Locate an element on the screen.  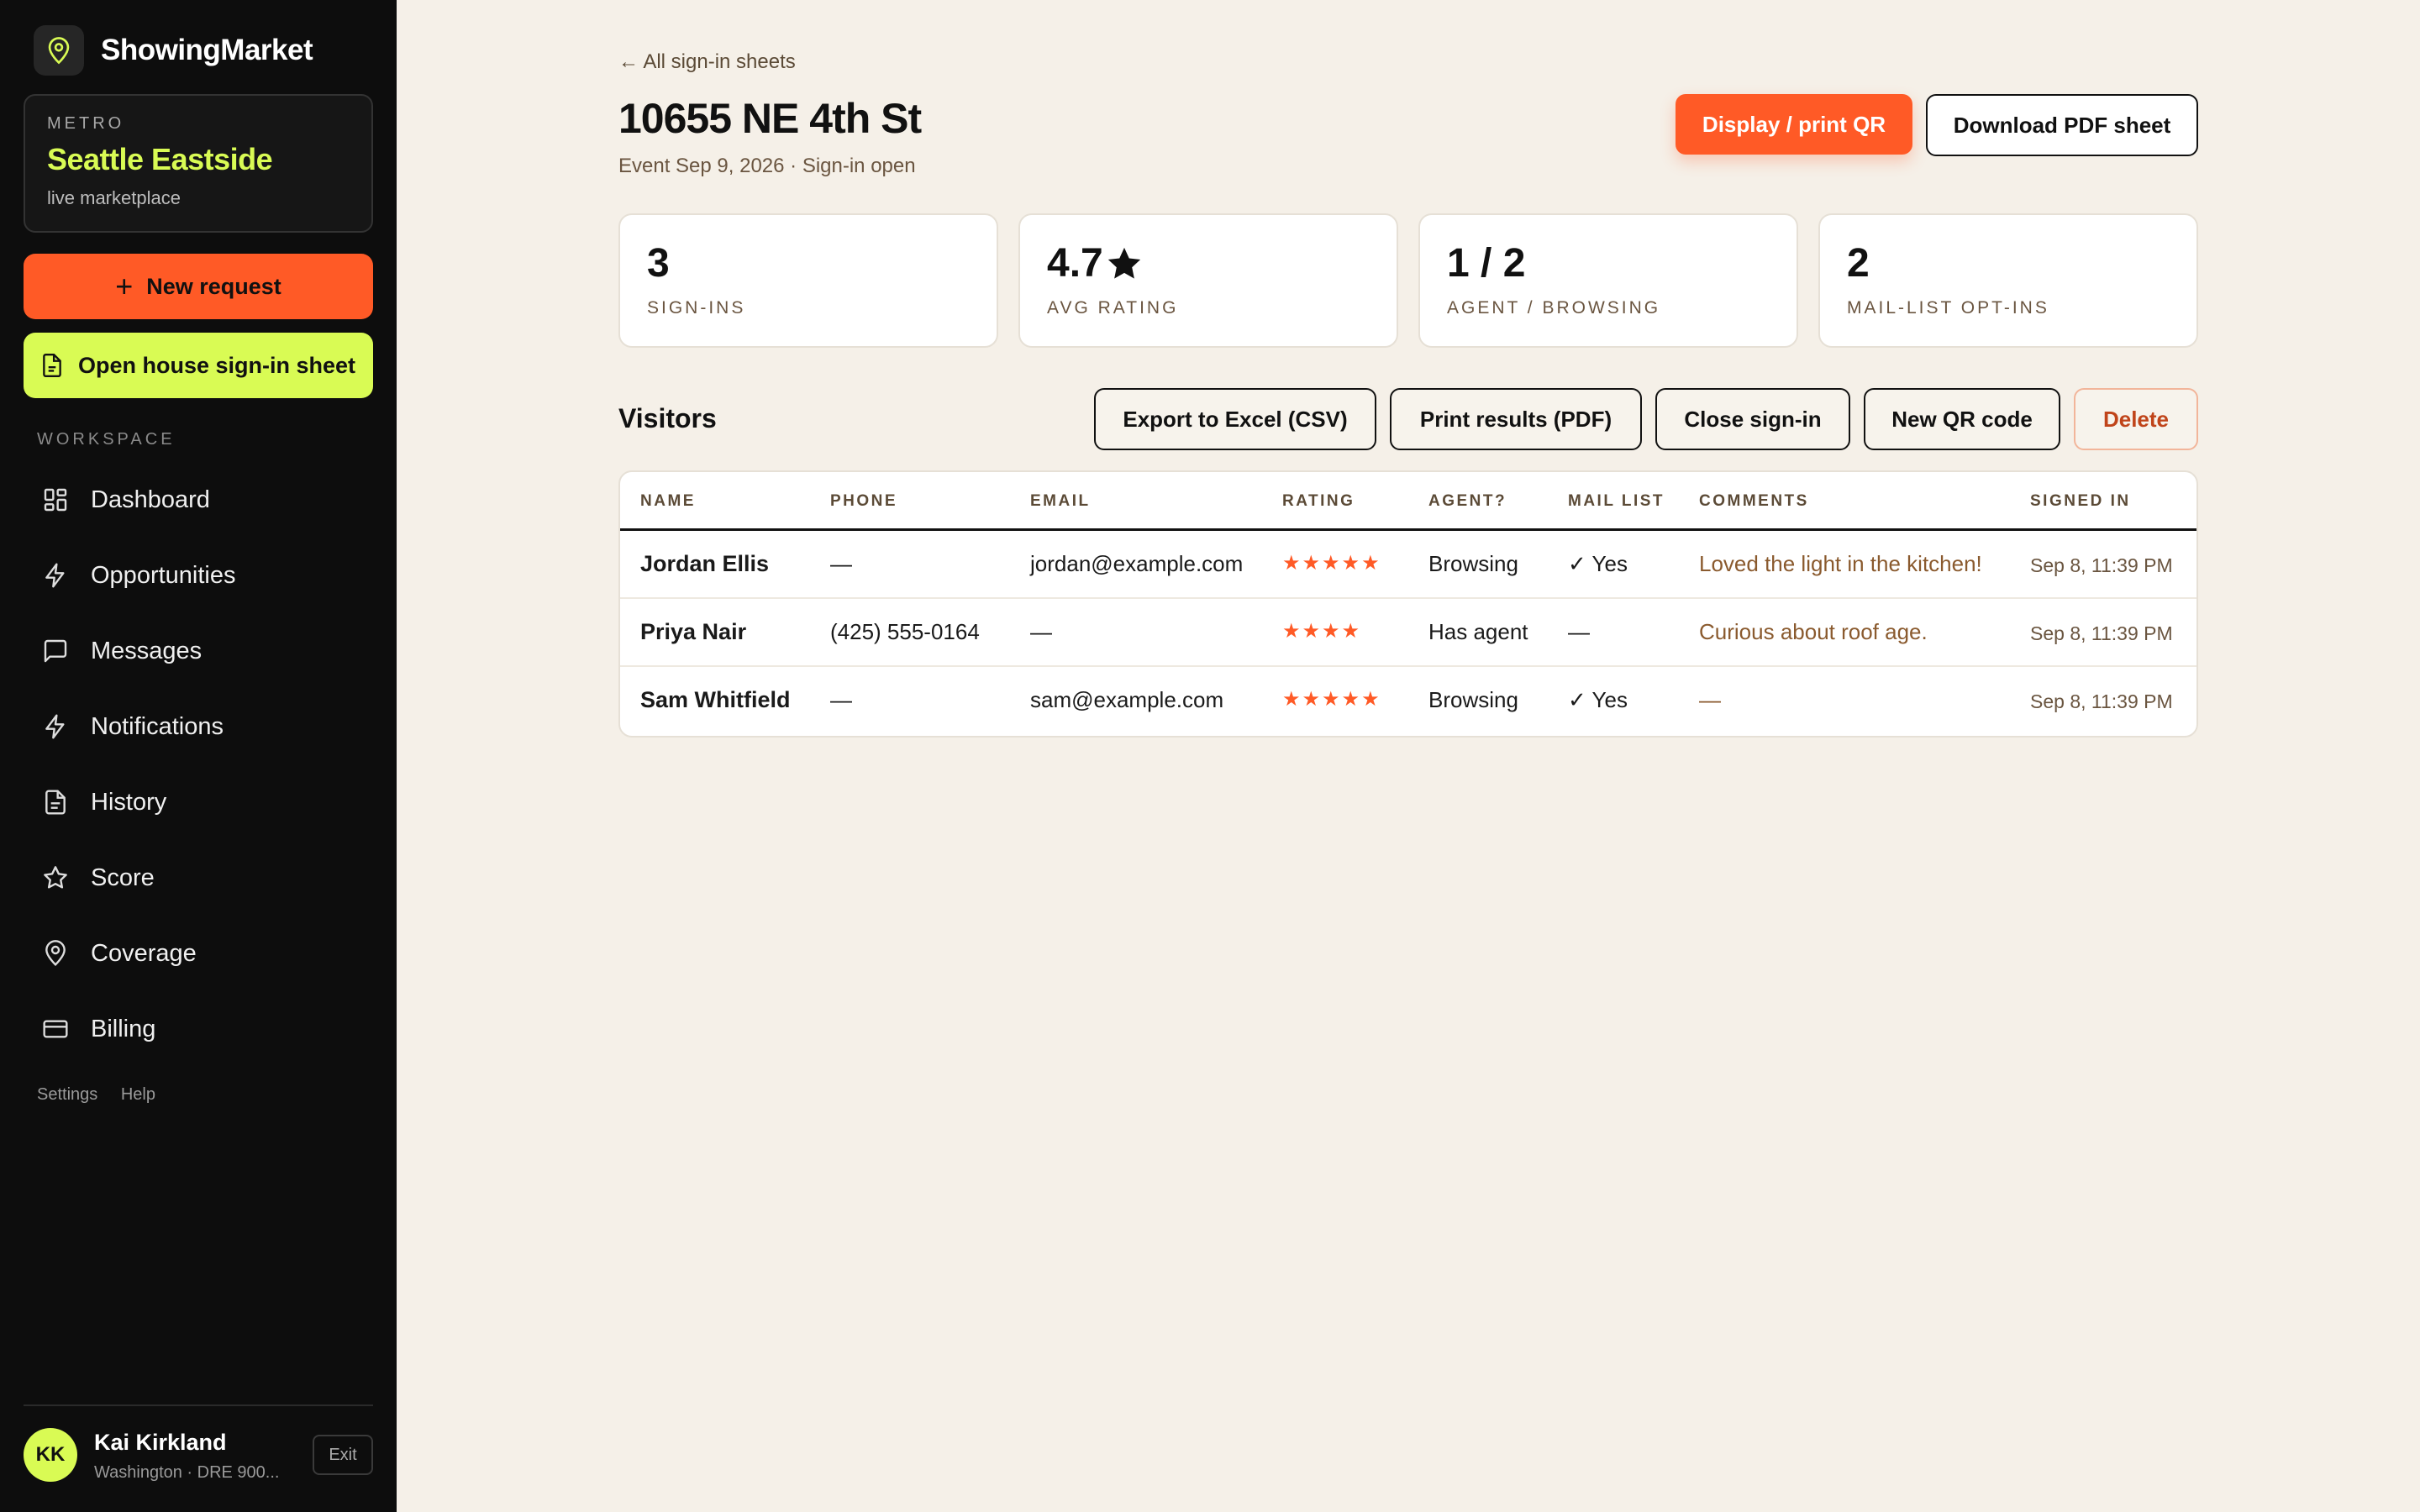
exit-button: Exit is located at coordinates (343, 1455).